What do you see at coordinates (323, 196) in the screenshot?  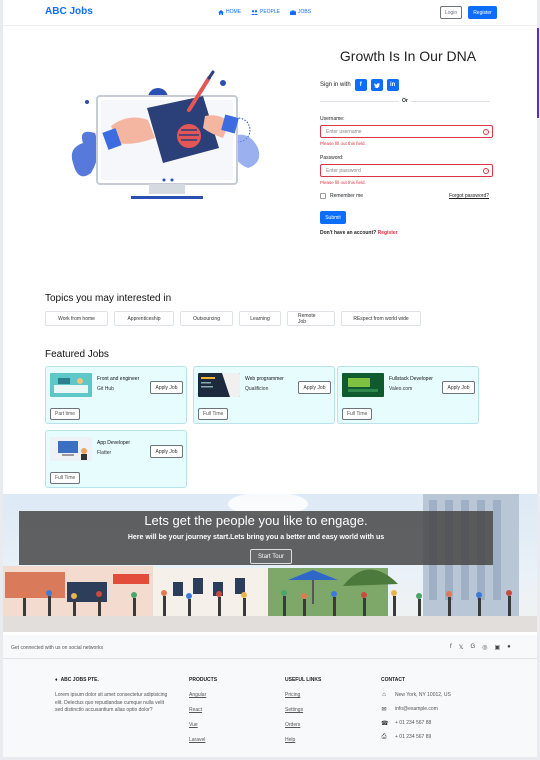 I see `remember-checkbox` at bounding box center [323, 196].